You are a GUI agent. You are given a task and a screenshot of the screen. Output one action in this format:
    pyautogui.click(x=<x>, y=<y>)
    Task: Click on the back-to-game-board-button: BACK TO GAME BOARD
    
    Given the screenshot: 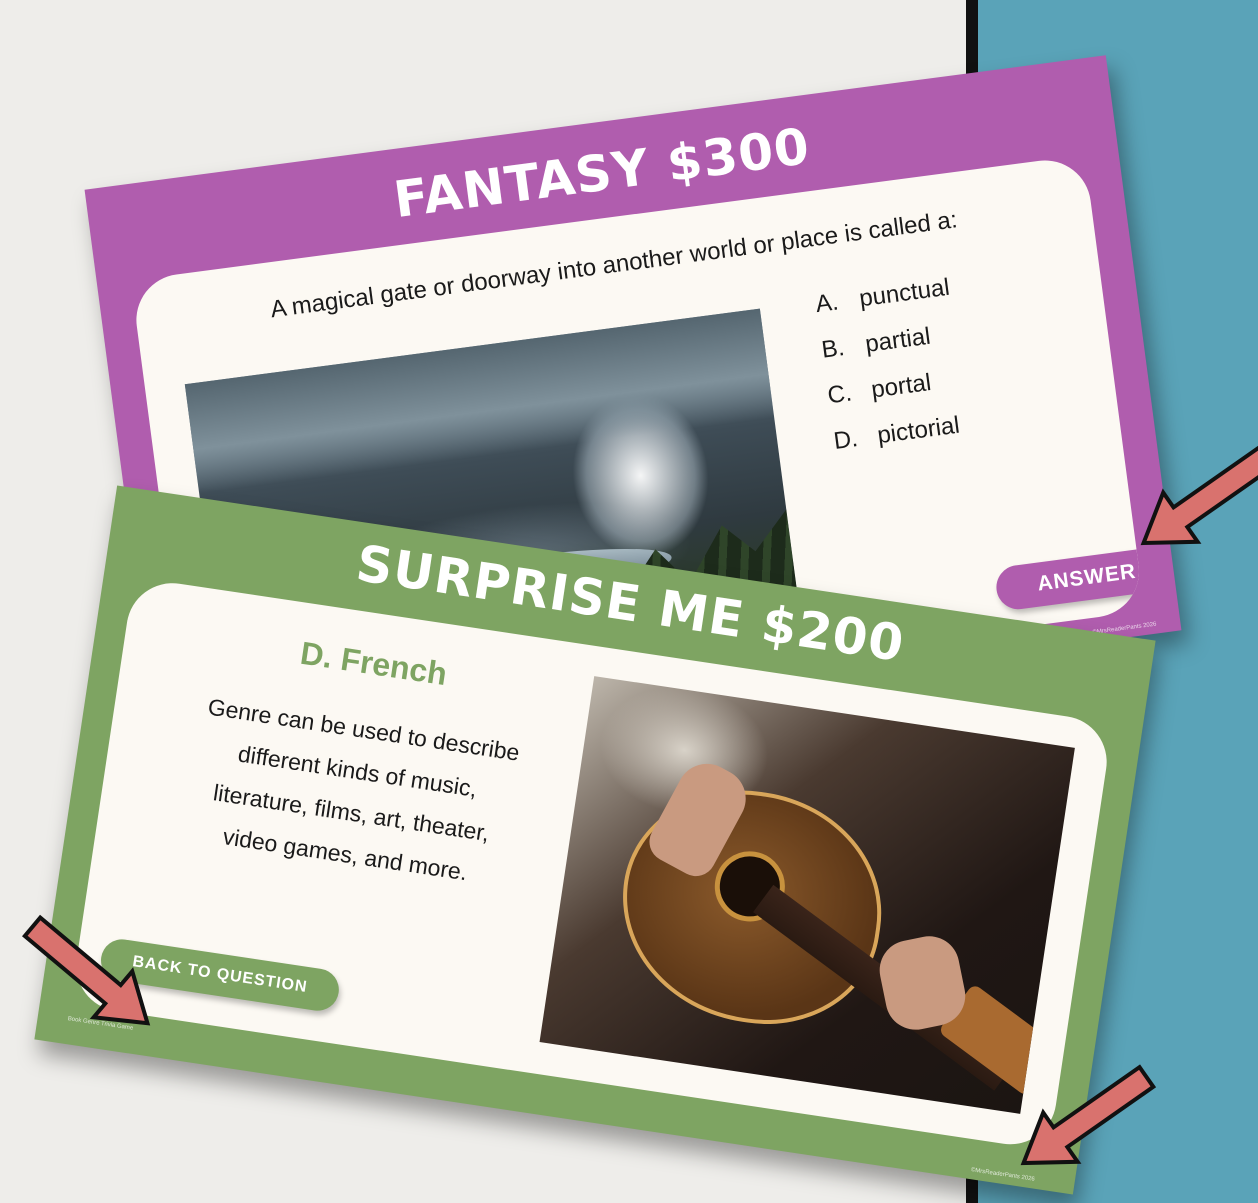 What is the action you would take?
    pyautogui.click(x=900, y=1139)
    